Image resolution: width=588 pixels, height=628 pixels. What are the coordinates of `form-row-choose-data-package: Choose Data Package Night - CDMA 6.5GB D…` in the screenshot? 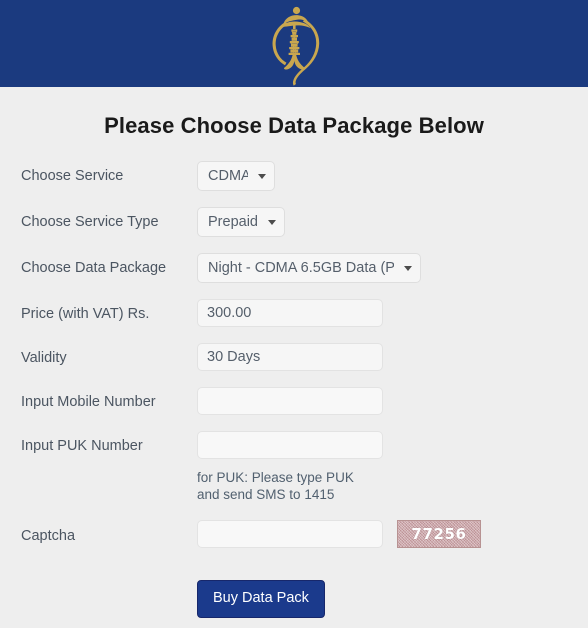 It's located at (294, 268).